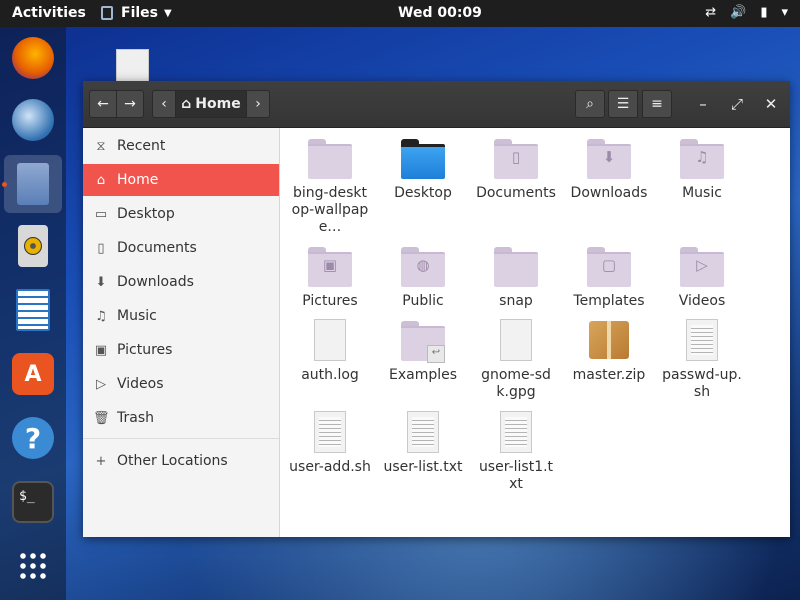 The width and height of the screenshot is (800, 600). Describe the element at coordinates (423, 301) in the screenshot. I see `file-name: Public` at that location.